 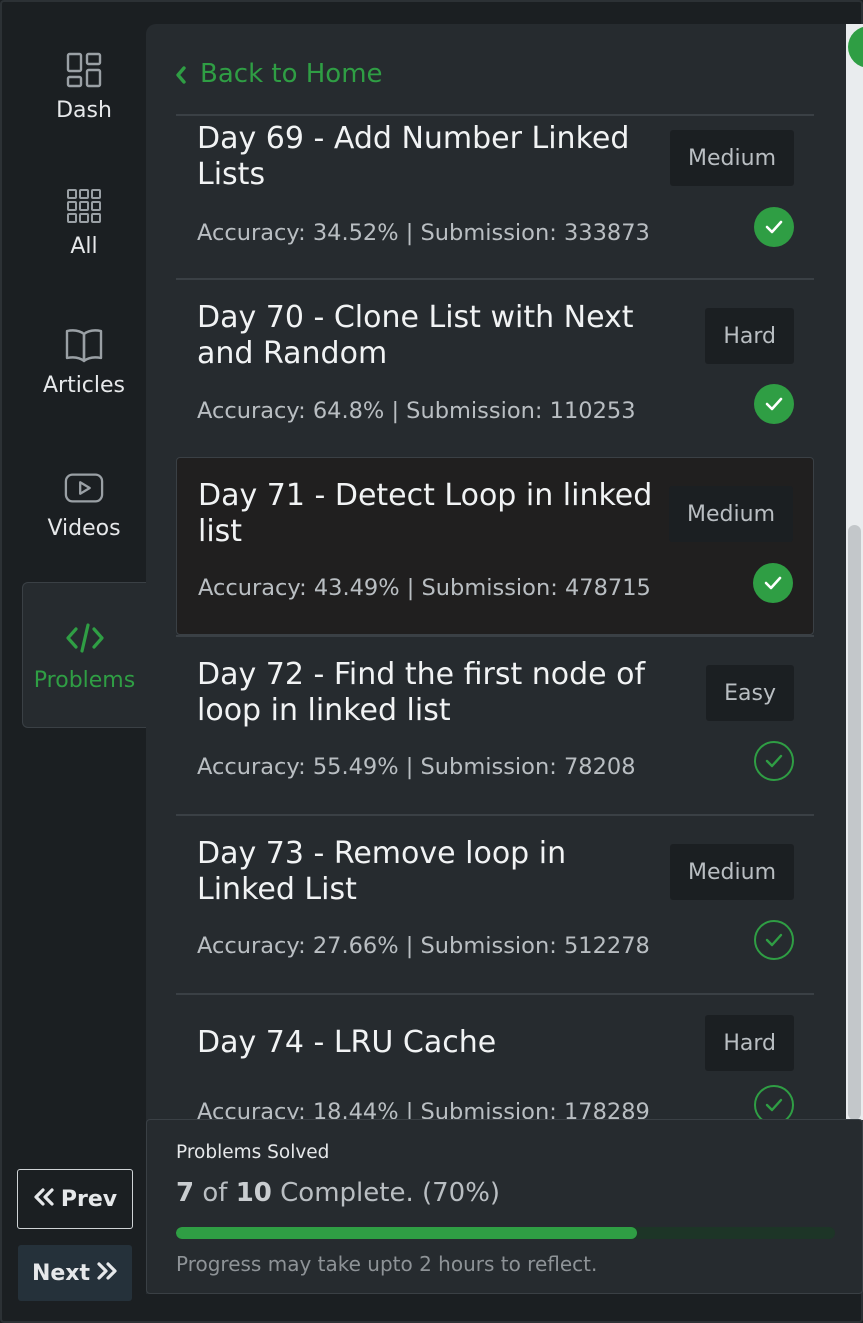 I want to click on chevron-left-icon, so click(x=181, y=77).